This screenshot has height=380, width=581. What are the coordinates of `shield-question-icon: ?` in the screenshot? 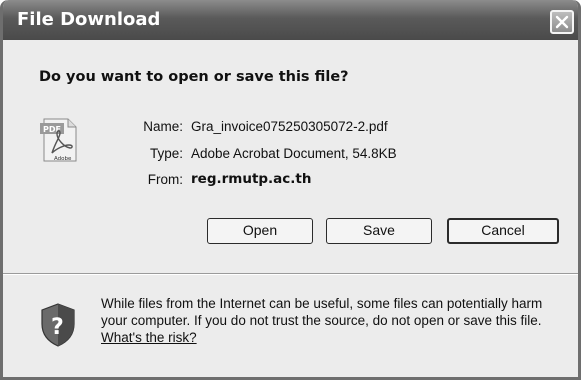 It's located at (58, 325).